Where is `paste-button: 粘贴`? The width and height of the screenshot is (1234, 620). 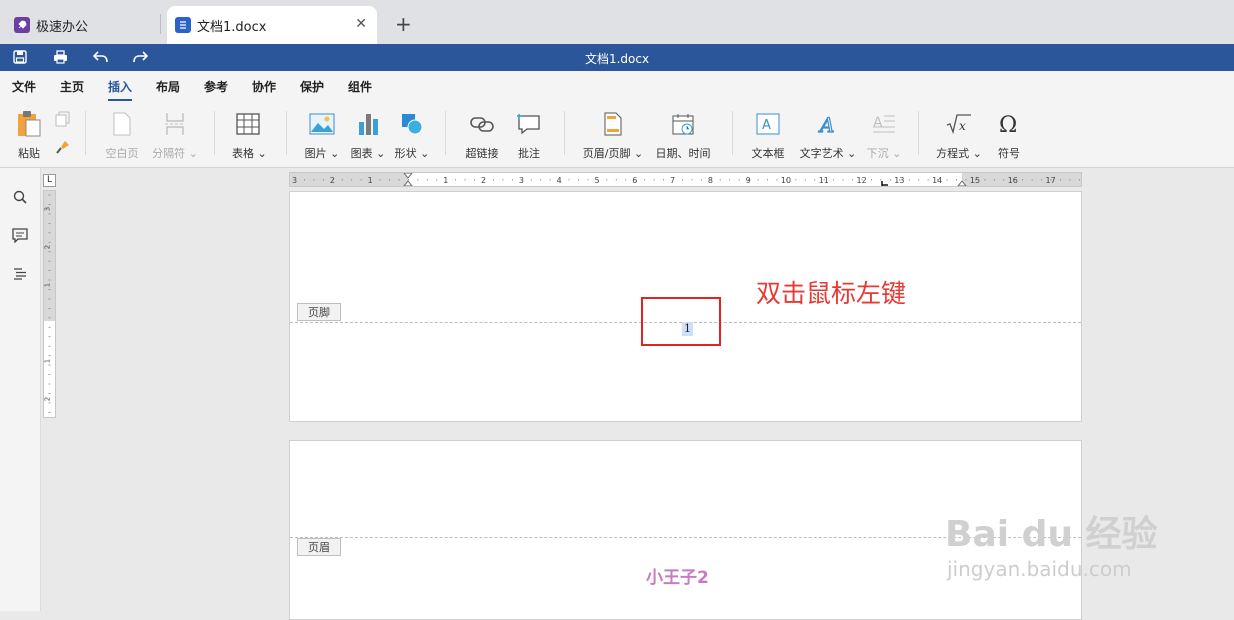
paste-button: 粘贴 is located at coordinates (29, 136).